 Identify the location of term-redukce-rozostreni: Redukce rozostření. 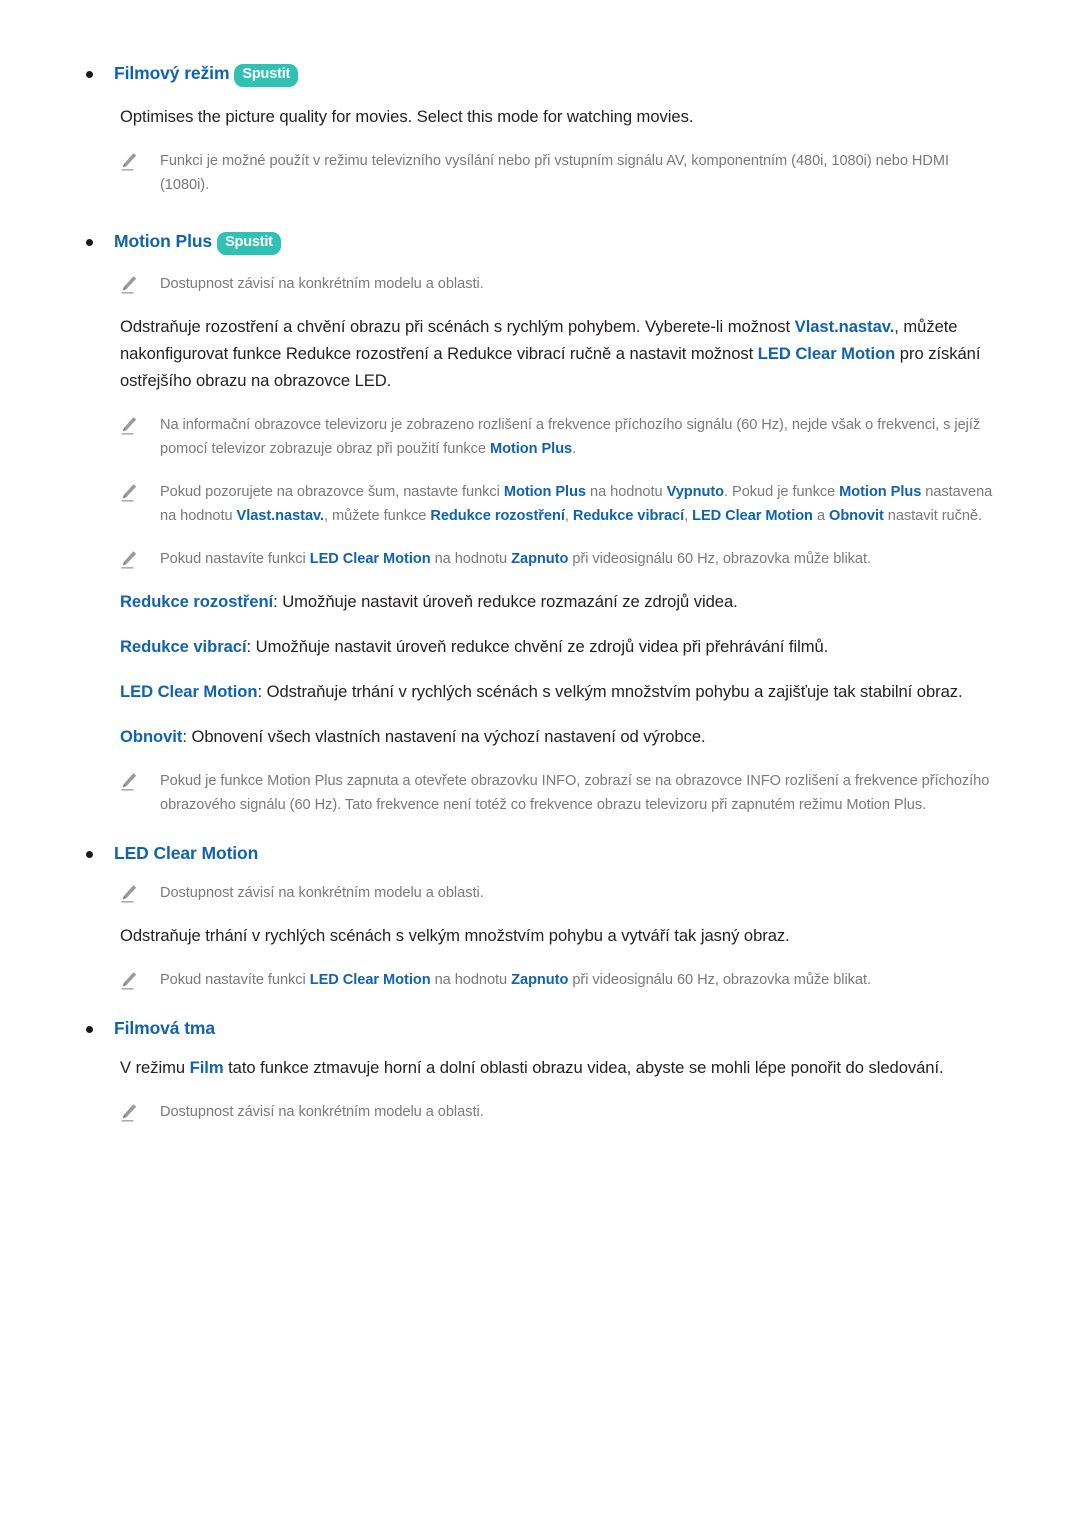
(497, 516).